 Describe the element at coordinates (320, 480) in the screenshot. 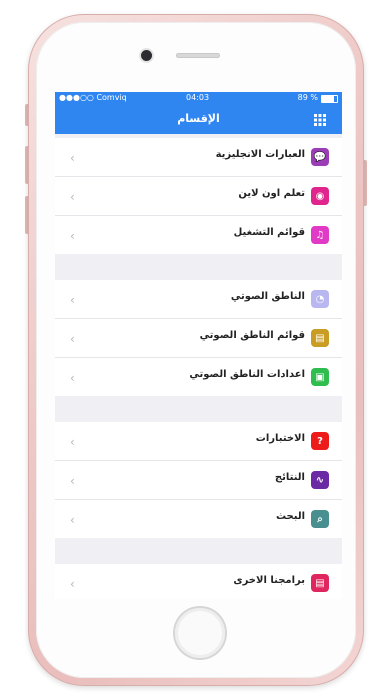

I see `chart-line-icon: ∿` at that location.